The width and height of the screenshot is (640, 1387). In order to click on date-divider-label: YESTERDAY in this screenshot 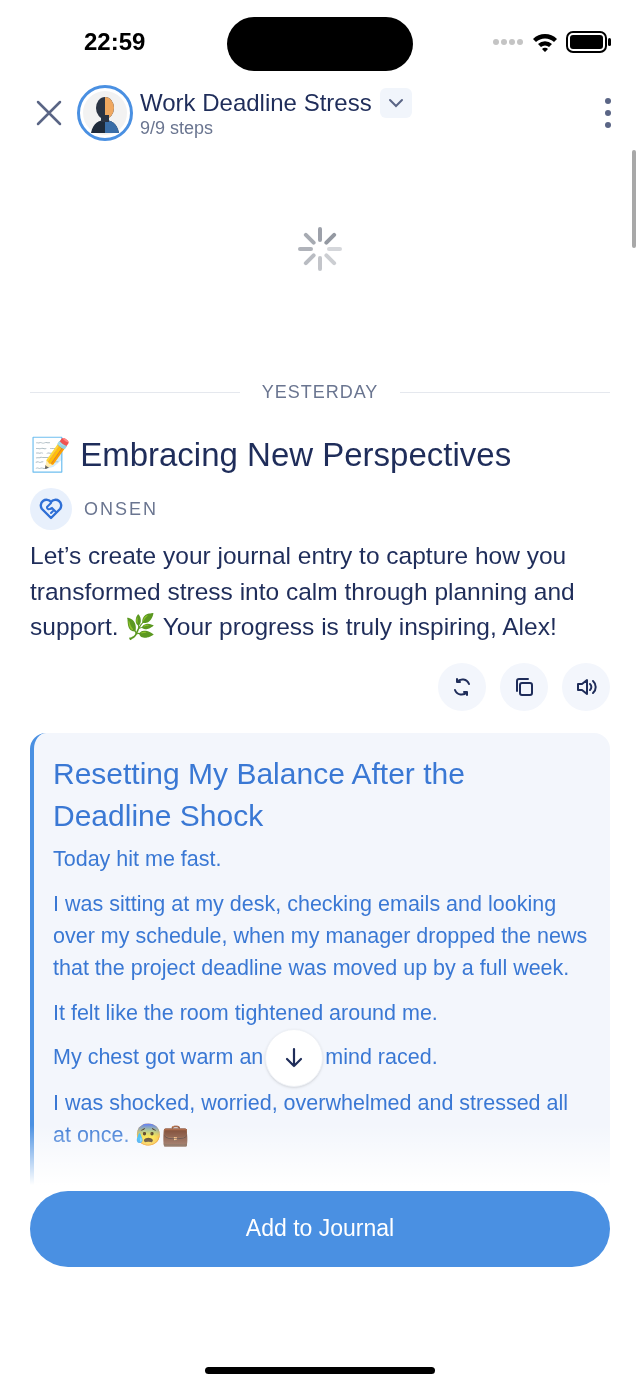, I will do `click(320, 392)`.